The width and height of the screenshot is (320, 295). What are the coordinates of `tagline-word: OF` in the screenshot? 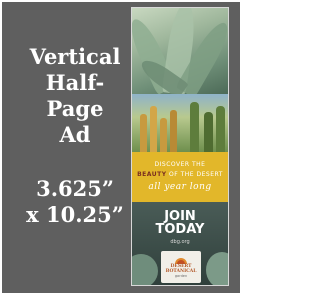 It's located at (173, 174).